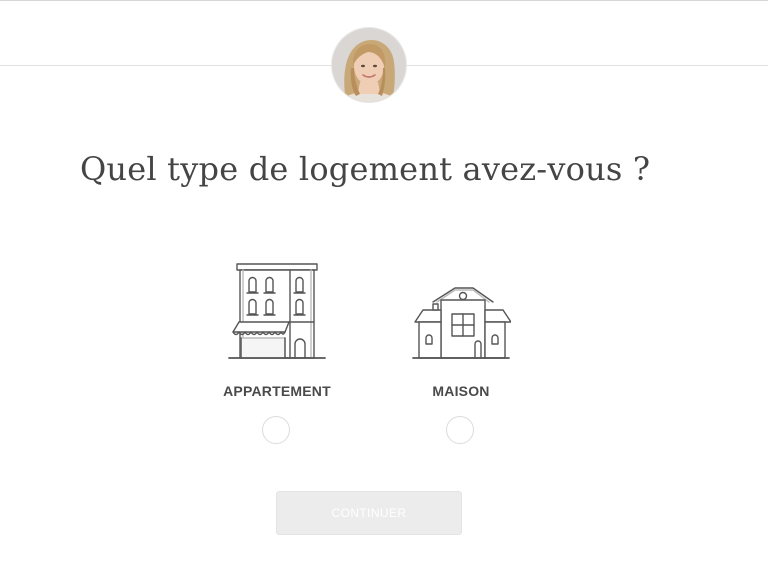 The height and width of the screenshot is (588, 768). What do you see at coordinates (460, 430) in the screenshot?
I see `option-maison-radio` at bounding box center [460, 430].